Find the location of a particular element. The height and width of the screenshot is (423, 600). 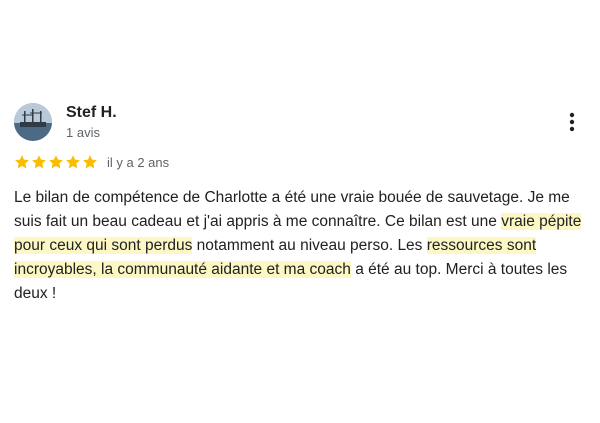

review-text-part: notamment au niveau perso. Les is located at coordinates (309, 245).